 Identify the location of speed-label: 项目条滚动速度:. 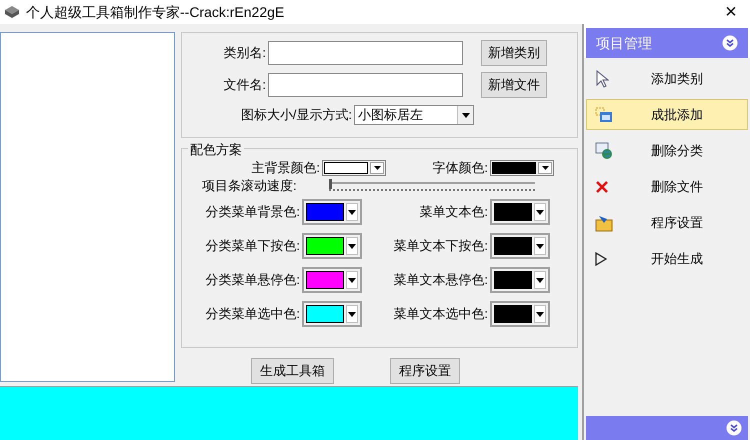
(249, 186).